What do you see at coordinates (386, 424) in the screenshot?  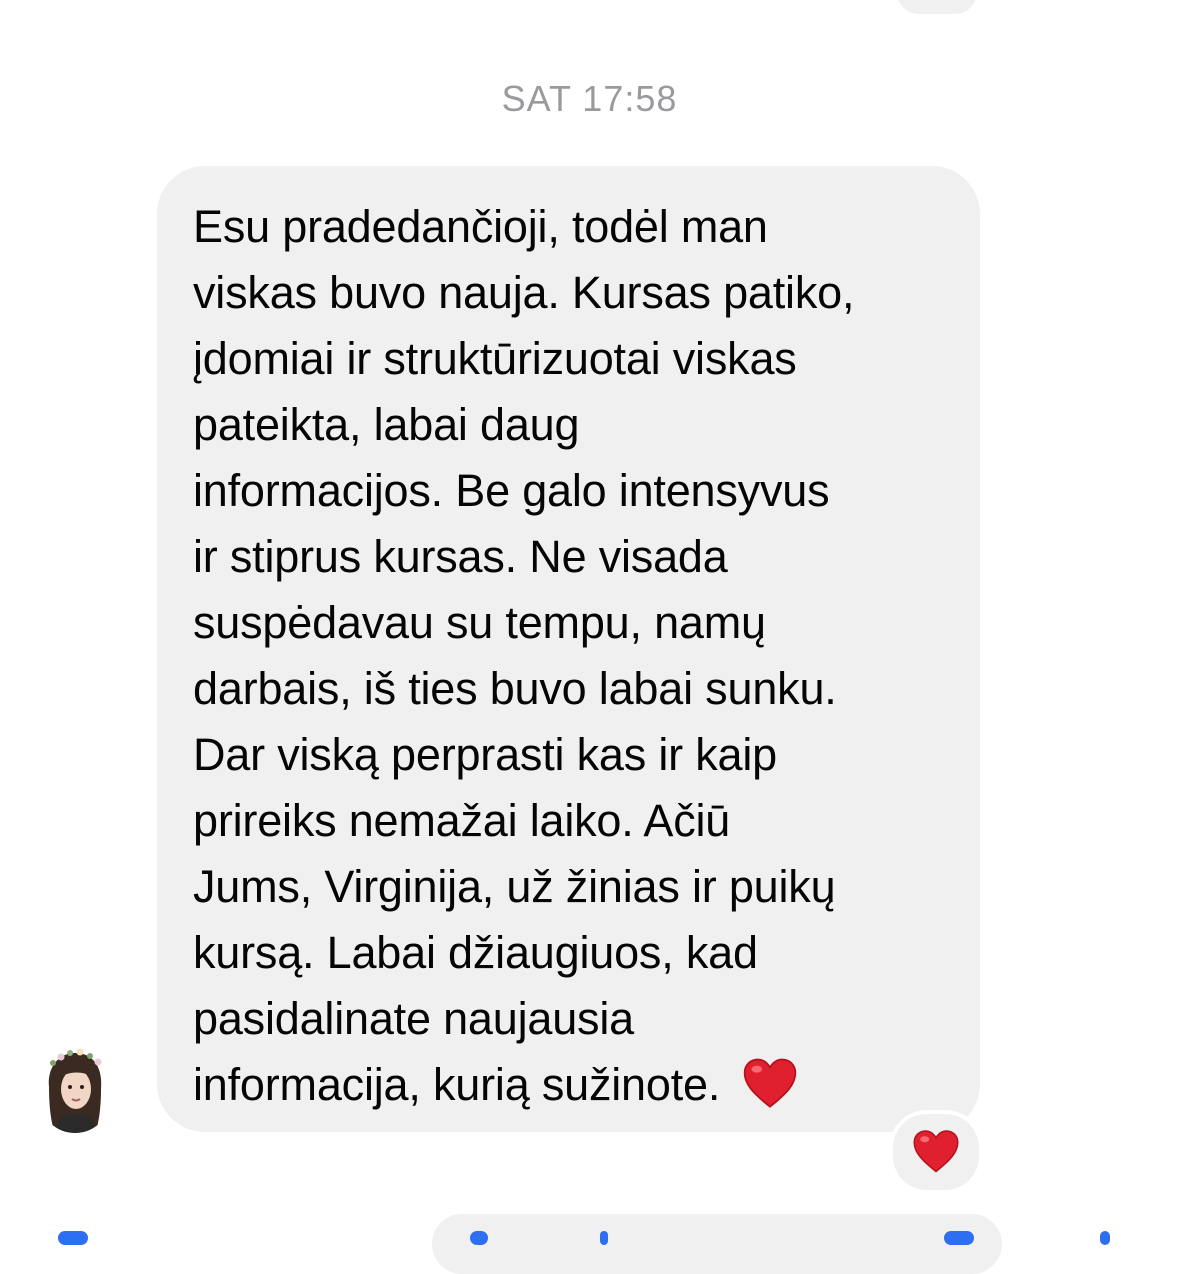 I see `message-line: pateikta, labai daug` at bounding box center [386, 424].